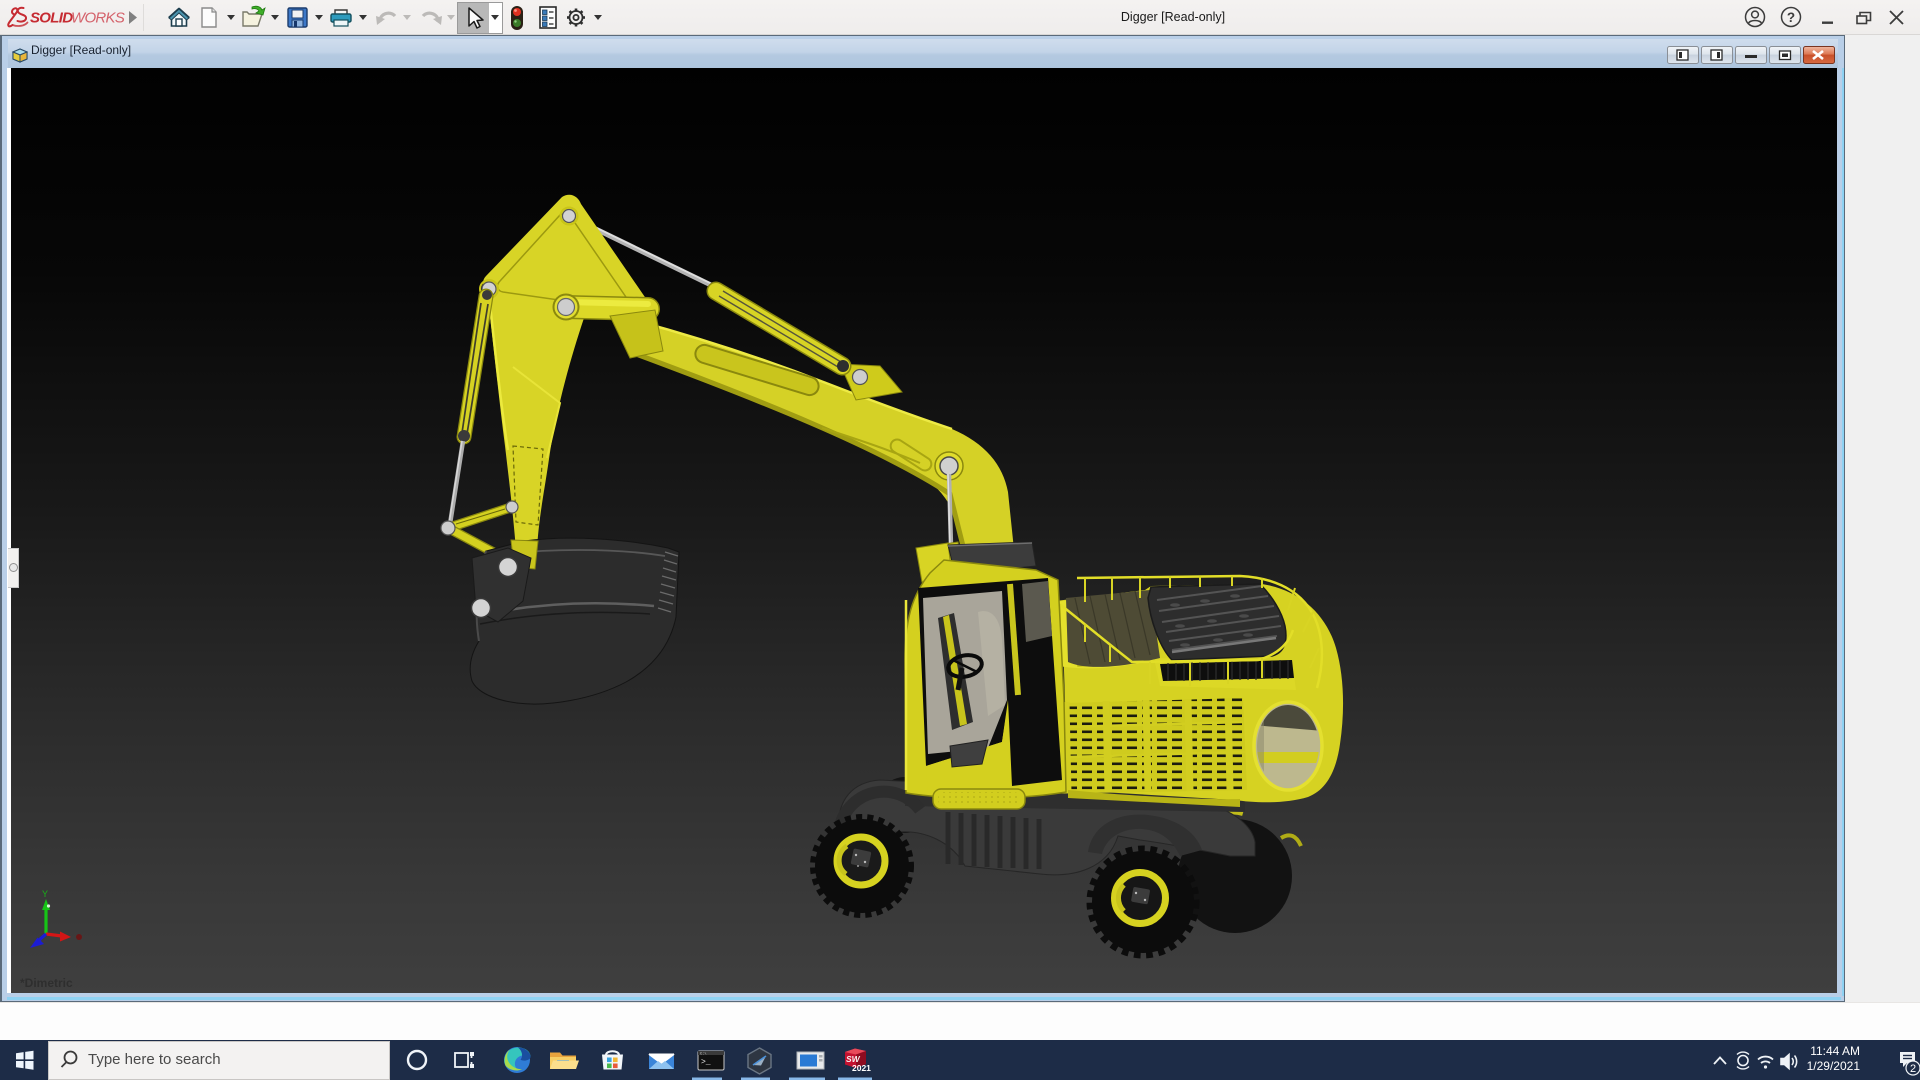 Image resolution: width=1920 pixels, height=1080 pixels. I want to click on svg-text: Y, so click(45, 894).